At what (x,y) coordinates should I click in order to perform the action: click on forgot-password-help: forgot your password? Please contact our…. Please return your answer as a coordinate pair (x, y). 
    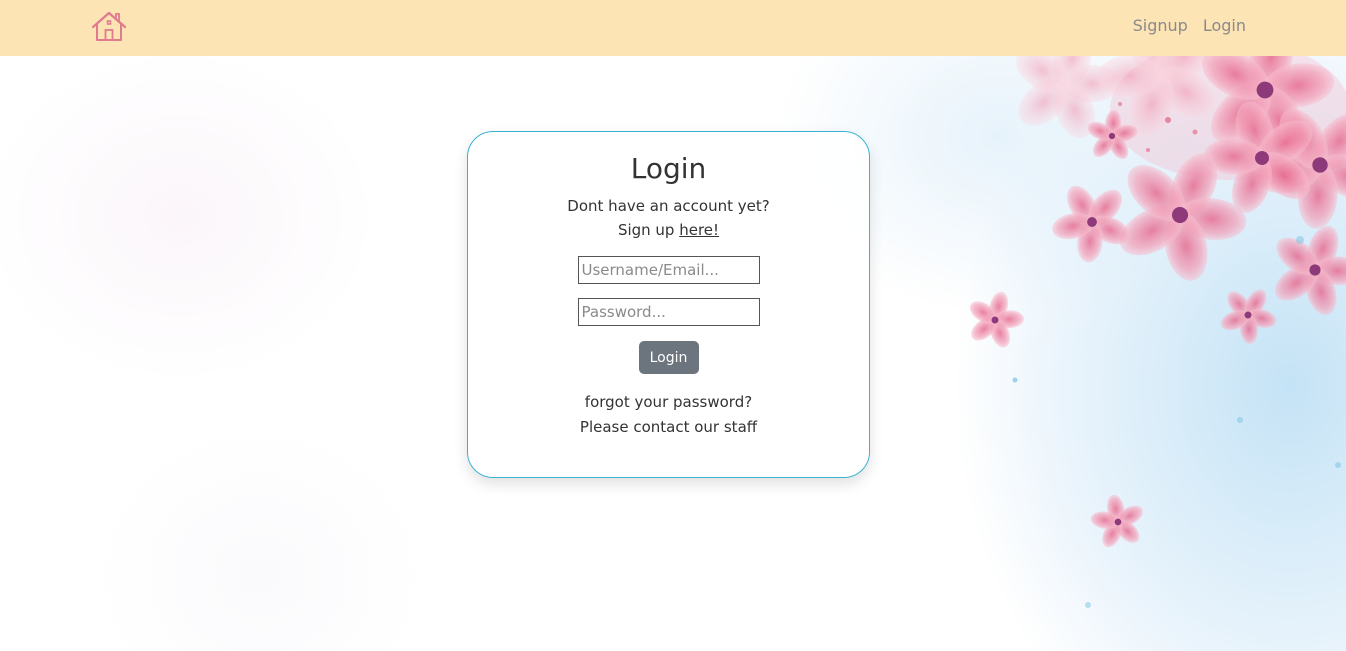
    Looking at the image, I should click on (668, 415).